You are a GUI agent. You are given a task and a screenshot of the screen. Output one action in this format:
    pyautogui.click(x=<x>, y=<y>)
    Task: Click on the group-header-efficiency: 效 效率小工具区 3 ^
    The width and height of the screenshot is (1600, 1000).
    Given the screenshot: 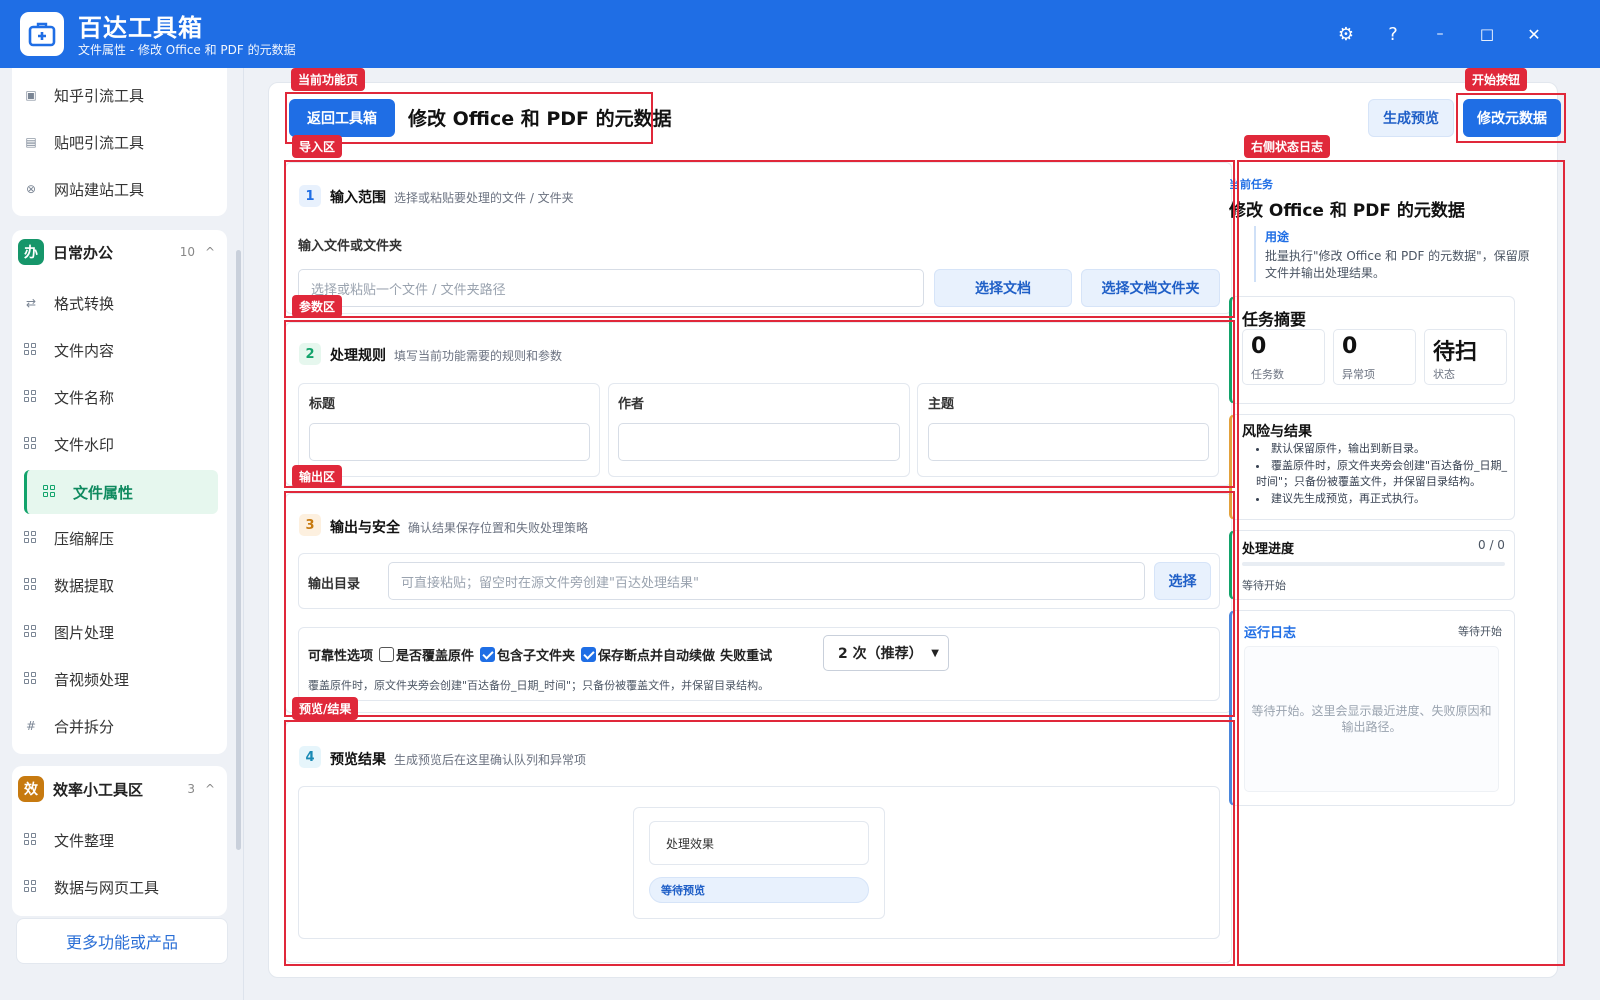 What is the action you would take?
    pyautogui.click(x=120, y=789)
    